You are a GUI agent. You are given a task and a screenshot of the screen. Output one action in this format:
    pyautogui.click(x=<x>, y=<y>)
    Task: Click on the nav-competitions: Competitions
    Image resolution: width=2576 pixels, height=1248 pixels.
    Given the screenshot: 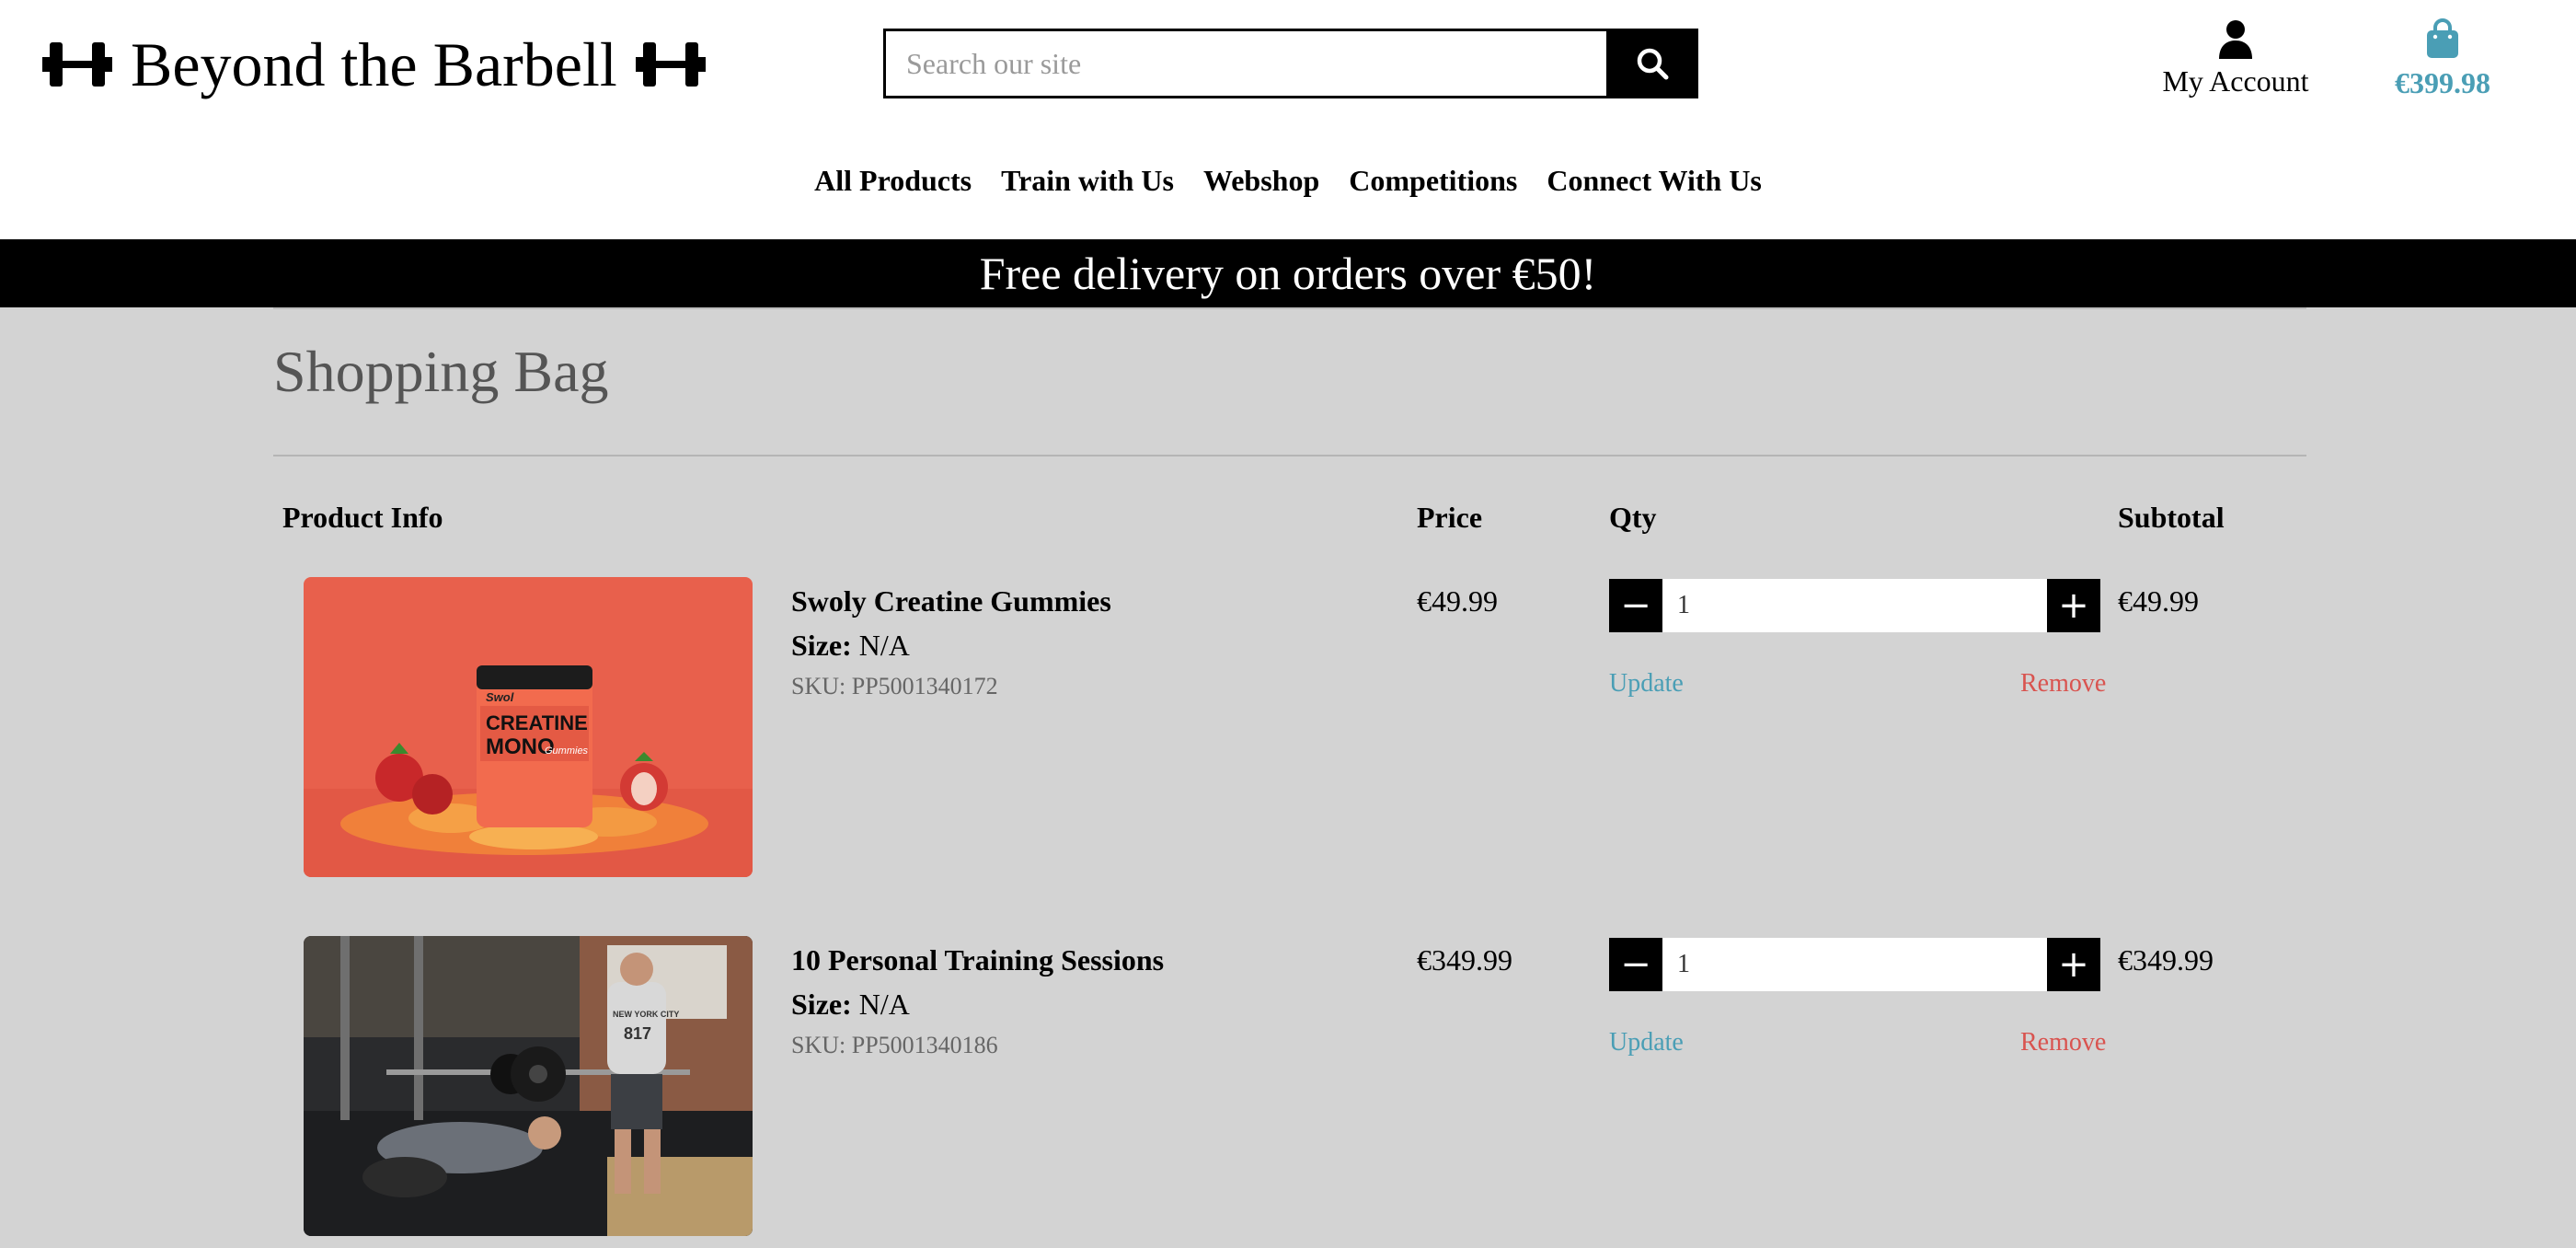 What is the action you would take?
    pyautogui.click(x=1433, y=181)
    